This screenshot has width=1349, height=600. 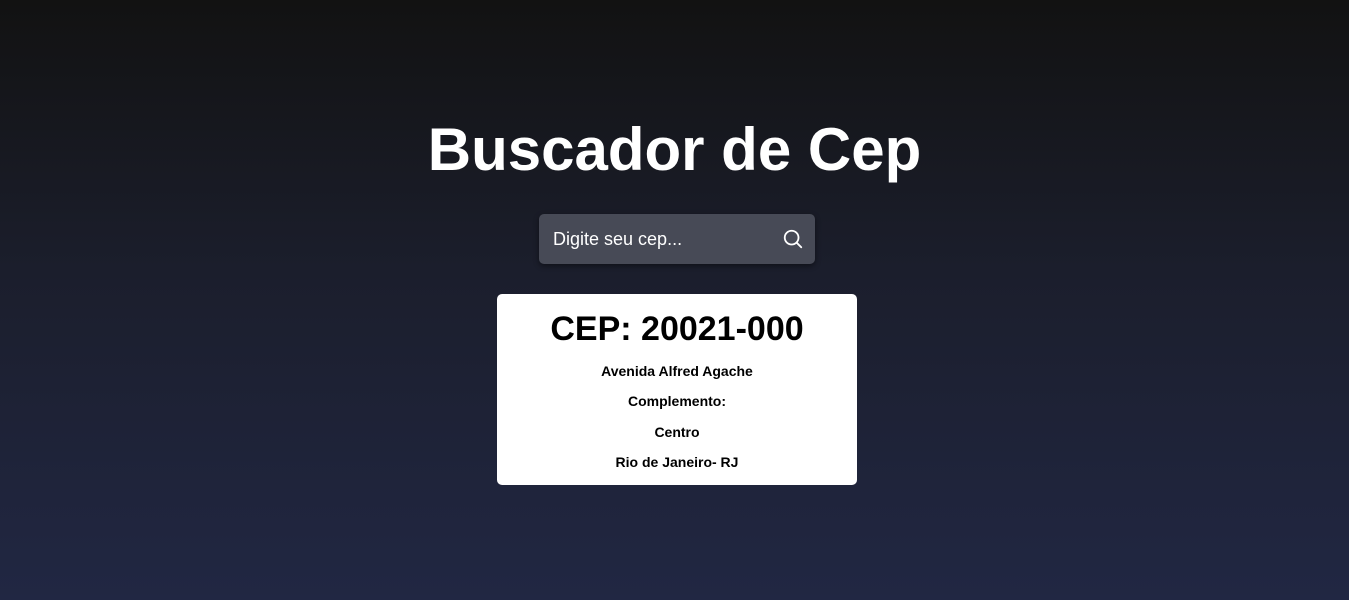 I want to click on street-text: Avenida Alfred Agache, so click(x=677, y=371).